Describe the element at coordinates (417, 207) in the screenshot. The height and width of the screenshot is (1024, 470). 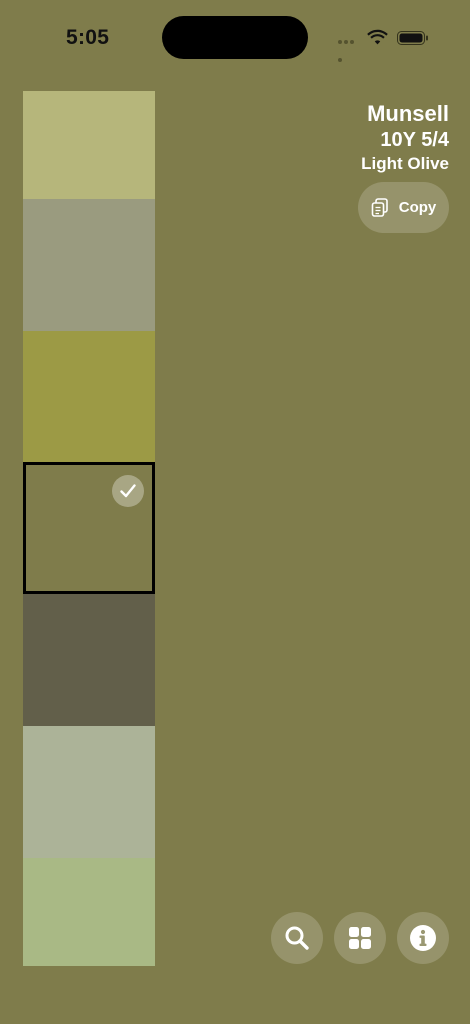
I see `copy-button-label: Copy` at that location.